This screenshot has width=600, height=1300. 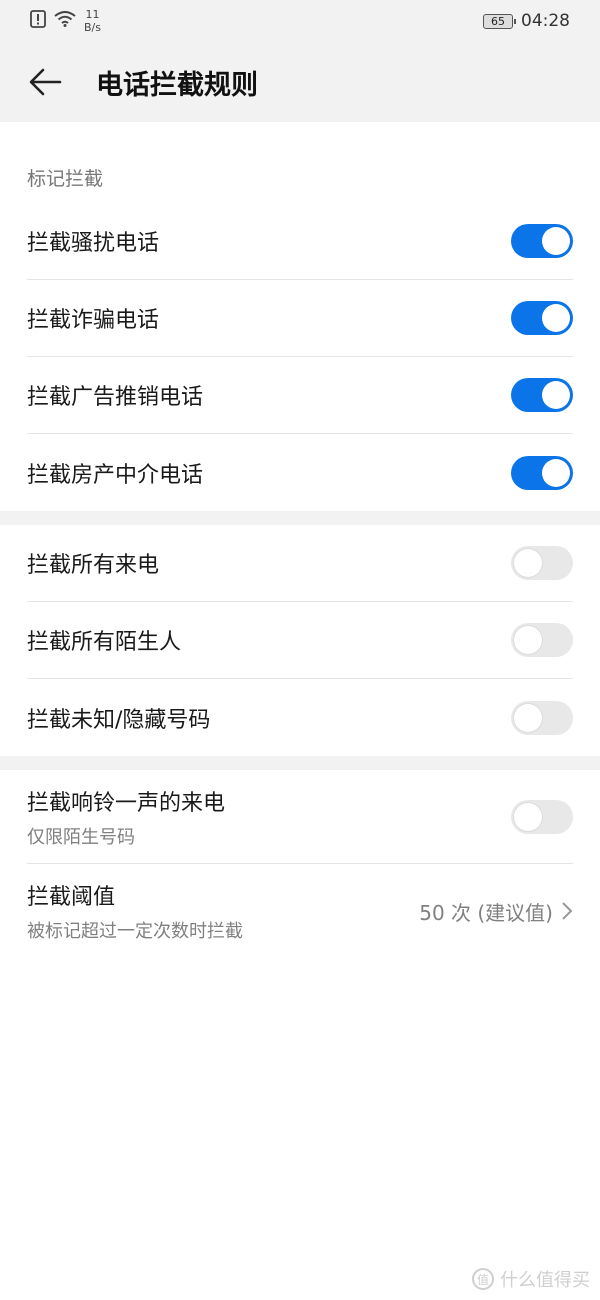 What do you see at coordinates (115, 475) in the screenshot?
I see `row-label: 拦截房产中介电话` at bounding box center [115, 475].